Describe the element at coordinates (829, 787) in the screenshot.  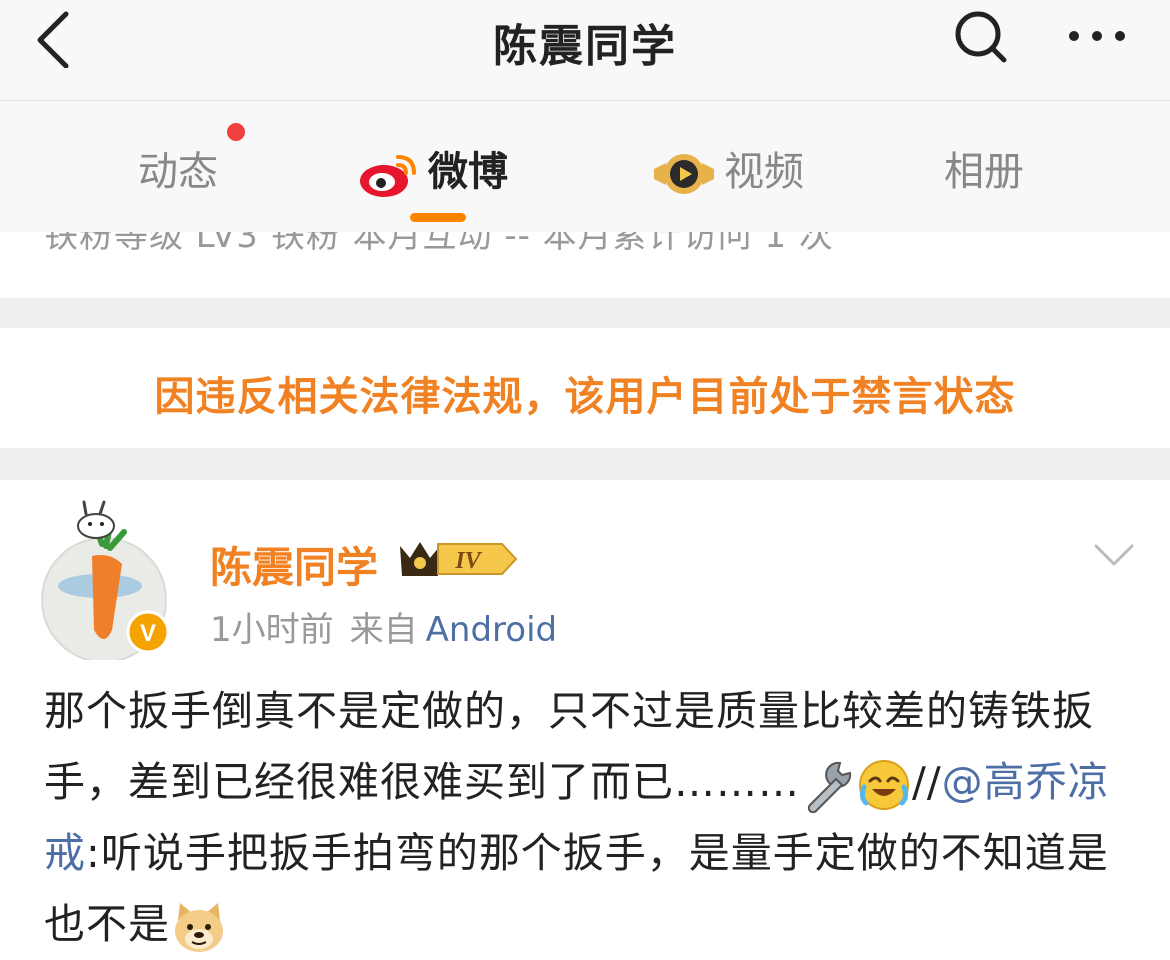
I see `wrench-icon` at that location.